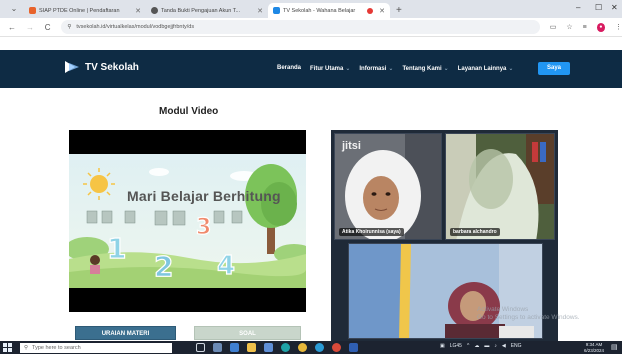 This screenshot has width=622, height=354. What do you see at coordinates (116, 248) in the screenshot?
I see `number-1: 1` at bounding box center [116, 248].